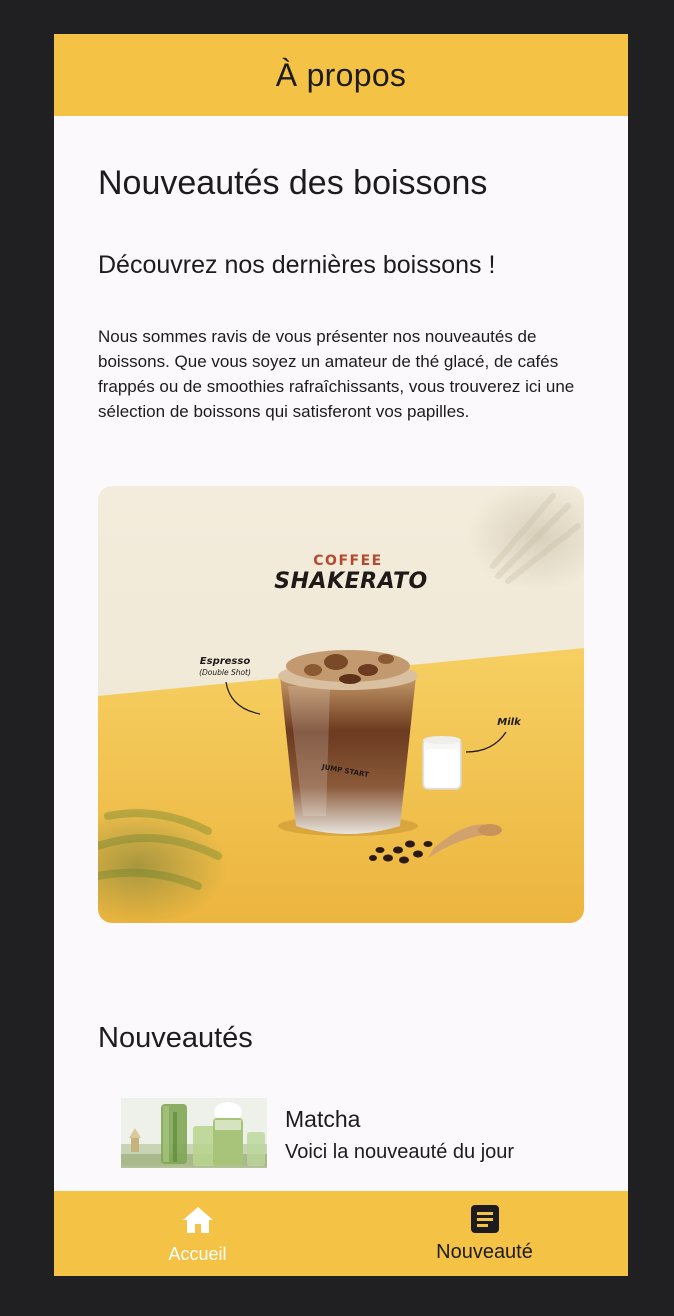 Image resolution: width=674 pixels, height=1316 pixels. I want to click on espresso-label: Espresso, so click(225, 661).